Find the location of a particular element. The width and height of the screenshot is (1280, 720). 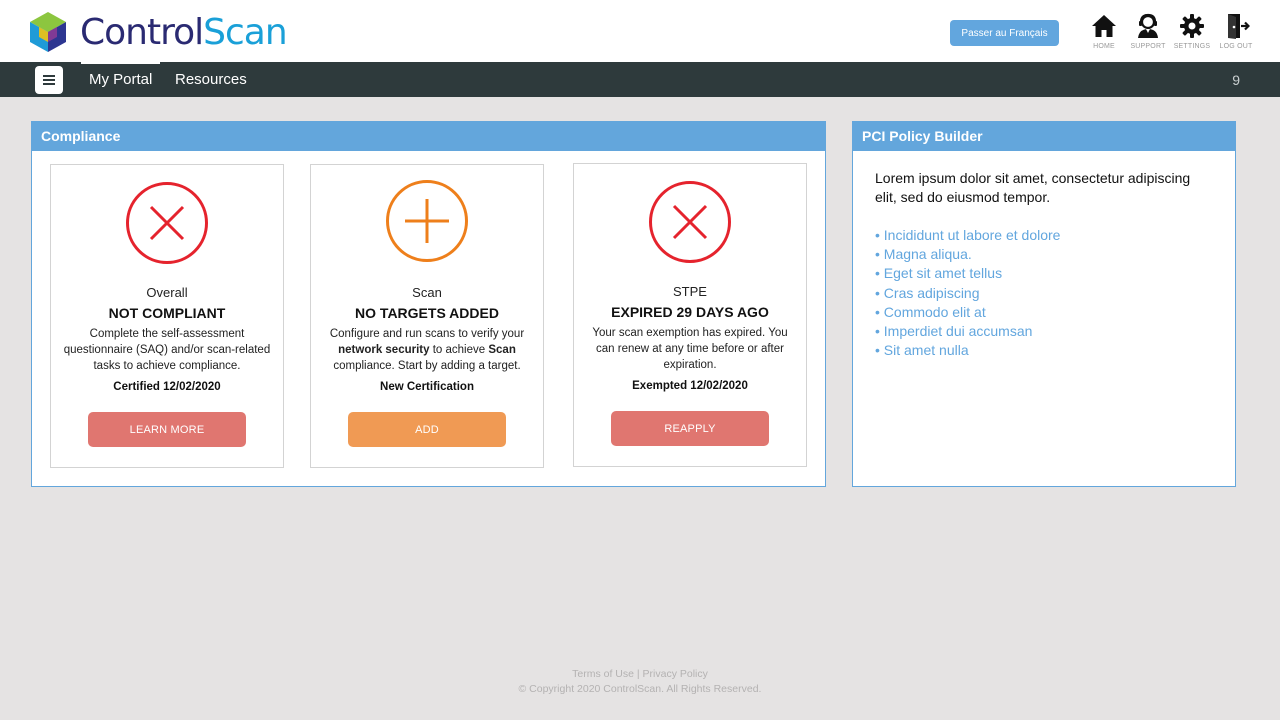

reapply-button: REAPPLY is located at coordinates (690, 428).